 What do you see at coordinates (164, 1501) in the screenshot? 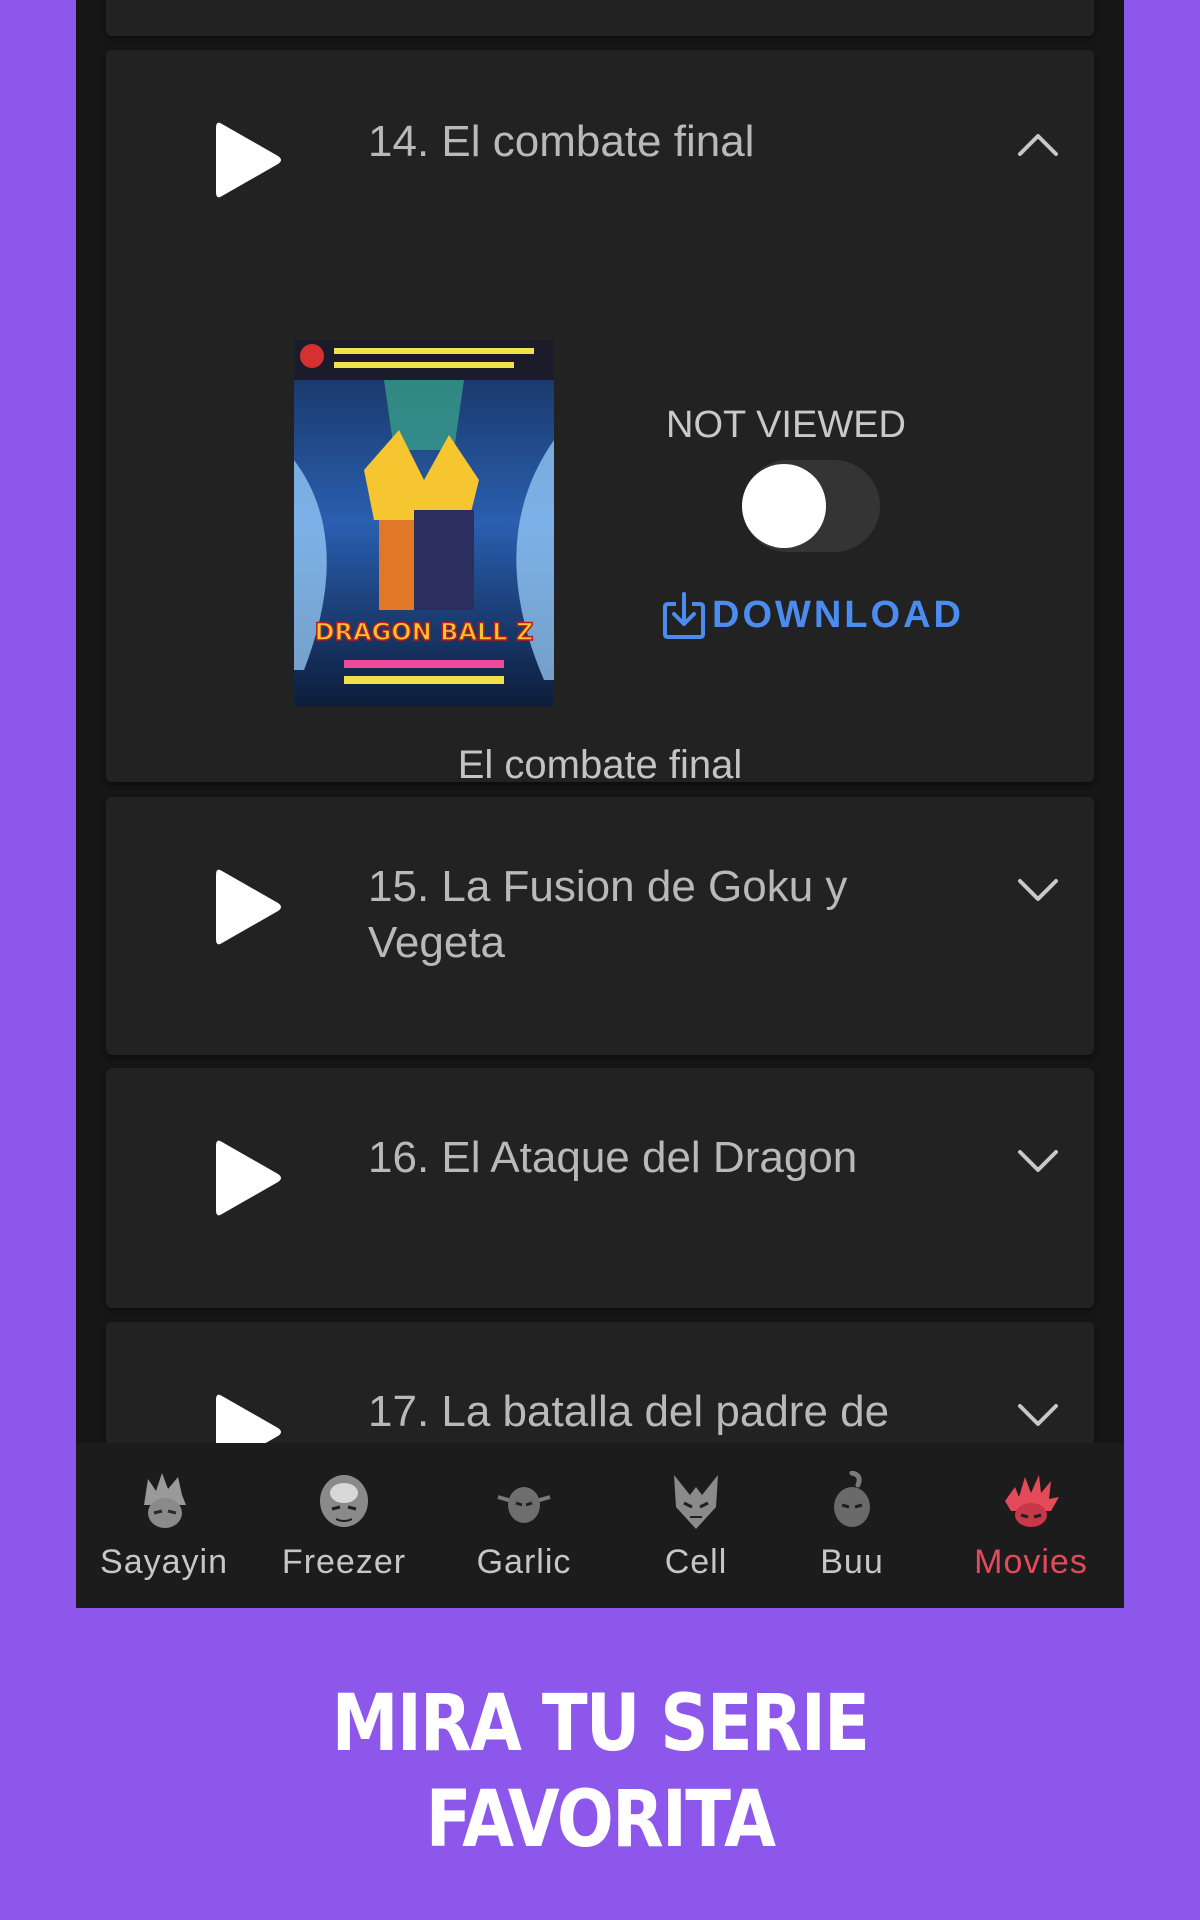
I see `sayayin-icon` at bounding box center [164, 1501].